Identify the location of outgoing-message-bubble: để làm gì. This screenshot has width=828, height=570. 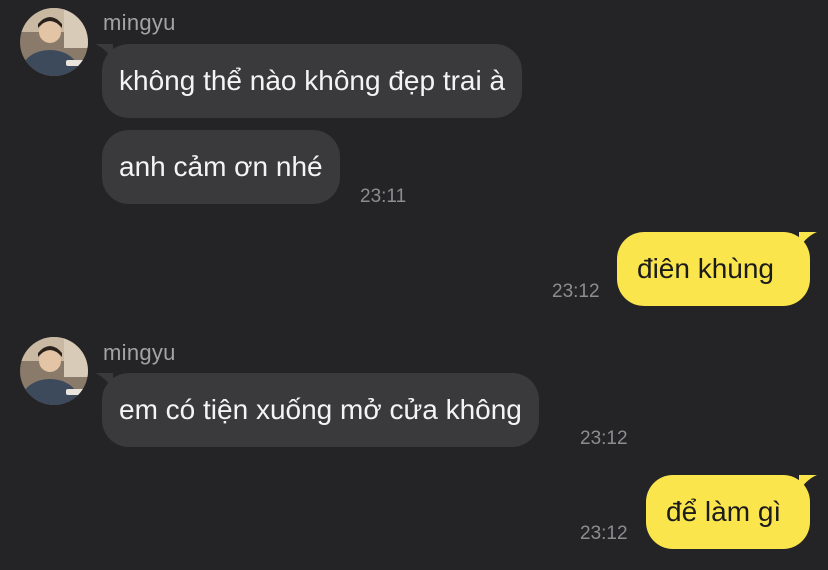
(731, 512).